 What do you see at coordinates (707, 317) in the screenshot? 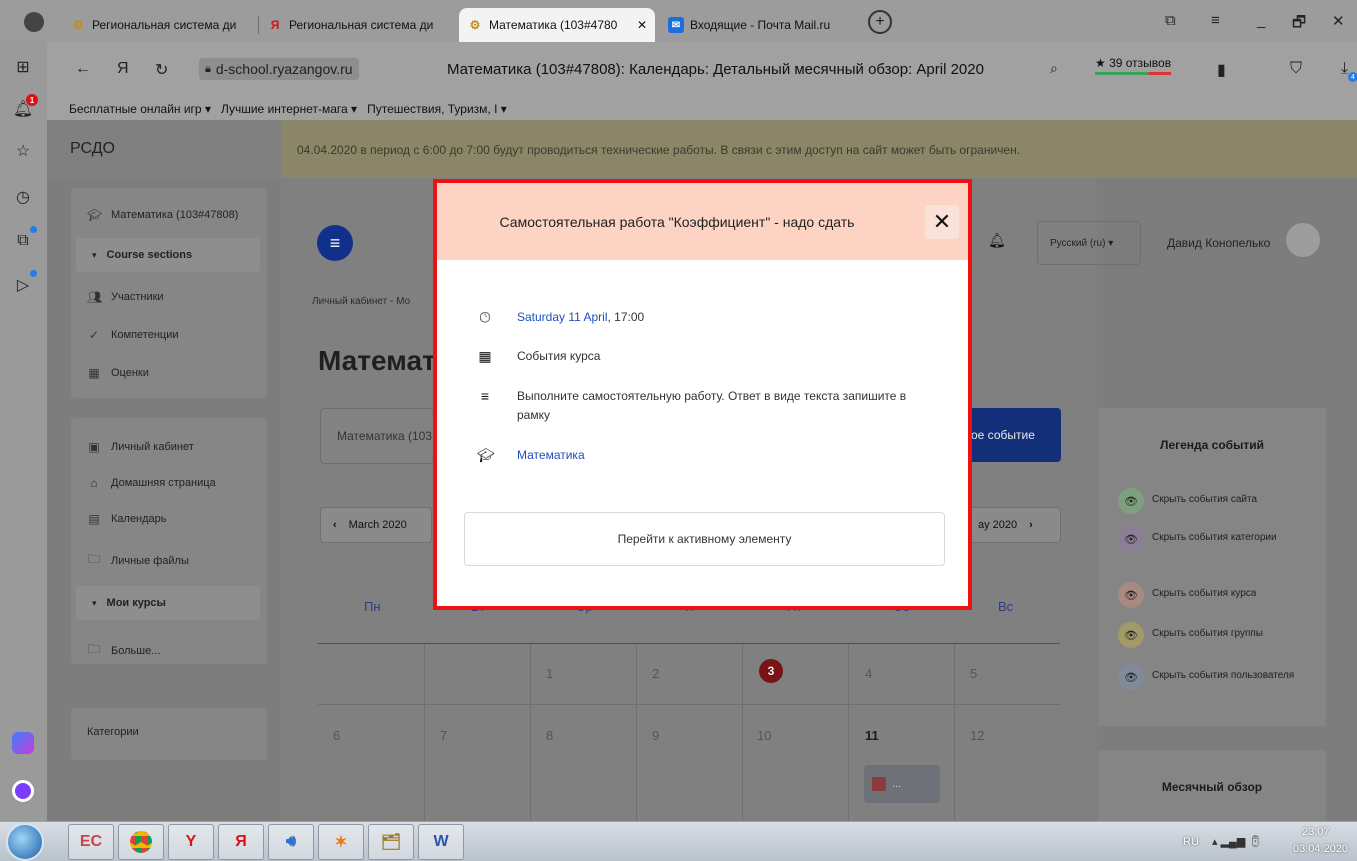
I see `event-date-row: 🕑︎ Saturday 11 April, 17:00` at bounding box center [707, 317].